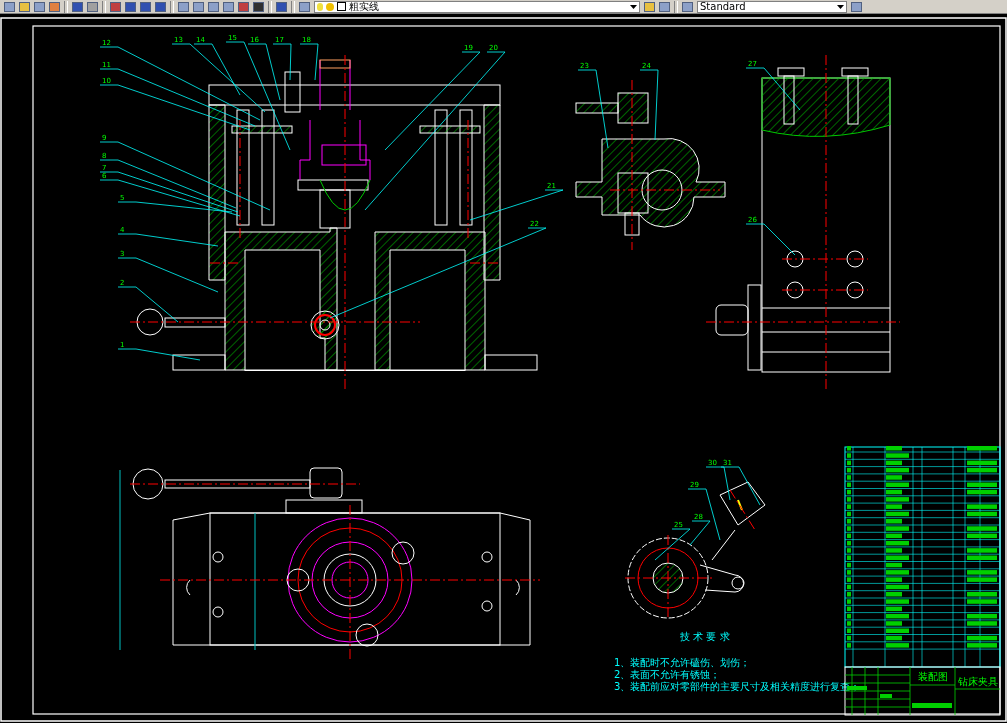  Describe the element at coordinates (341, 6) in the screenshot. I see `color-swatch-icon` at that location.